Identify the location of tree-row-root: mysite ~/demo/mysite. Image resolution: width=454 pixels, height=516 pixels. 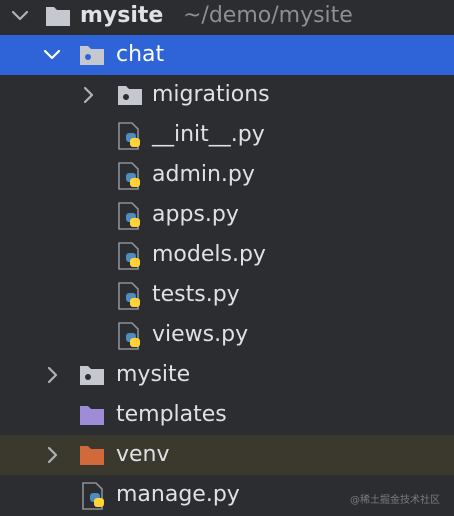
(227, 18).